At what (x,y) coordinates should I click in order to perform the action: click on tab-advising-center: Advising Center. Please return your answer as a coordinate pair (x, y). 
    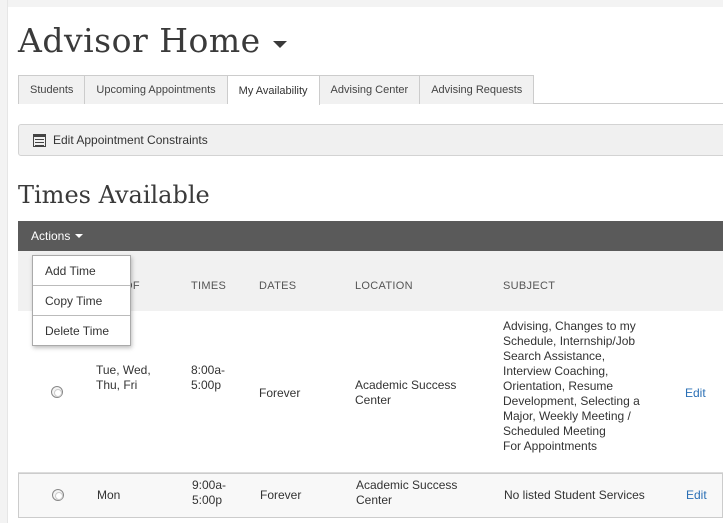
    Looking at the image, I should click on (370, 89).